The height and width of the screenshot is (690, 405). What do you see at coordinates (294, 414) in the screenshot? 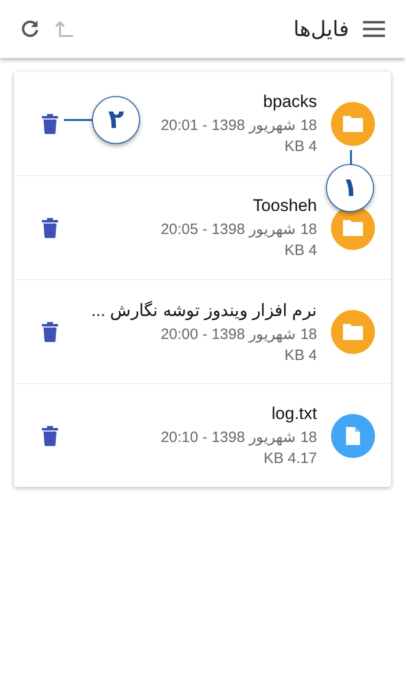
I see `file-name: log.txt` at bounding box center [294, 414].